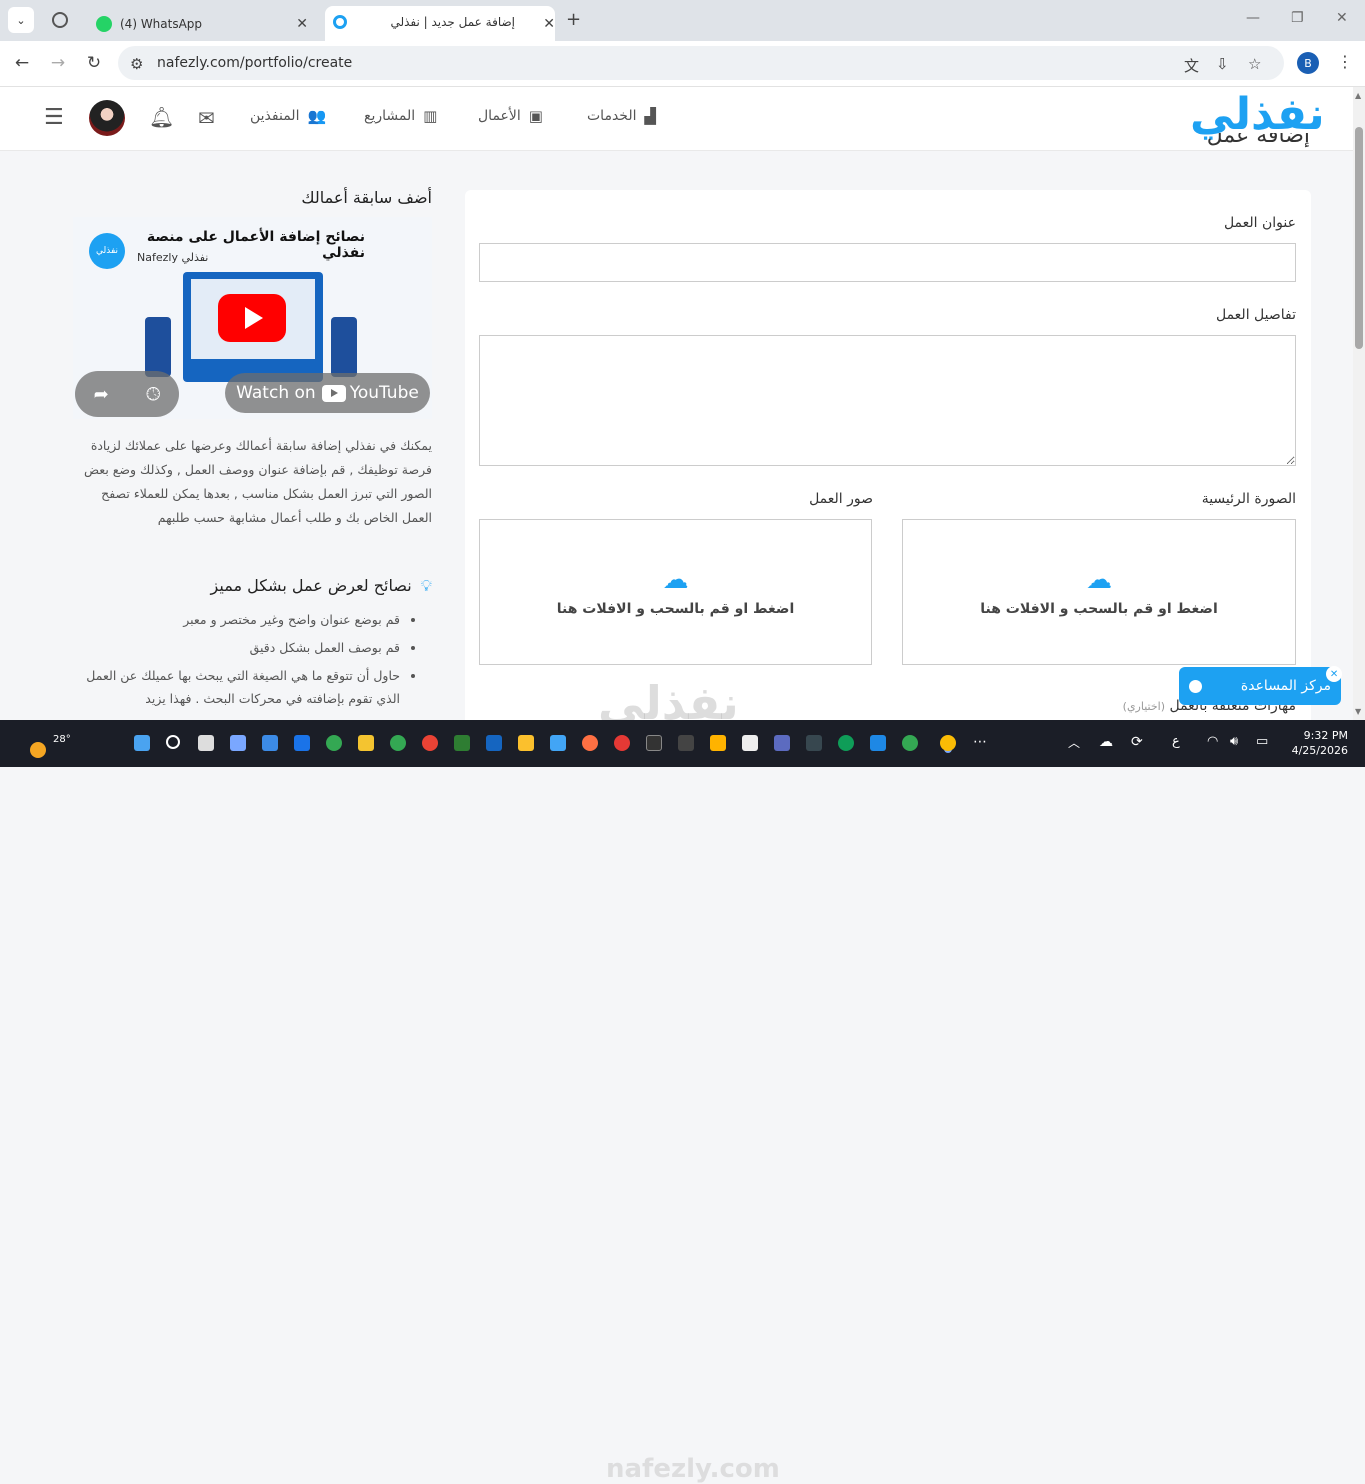  I want to click on nav-freelancers: 👥 المنفذين, so click(288, 116).